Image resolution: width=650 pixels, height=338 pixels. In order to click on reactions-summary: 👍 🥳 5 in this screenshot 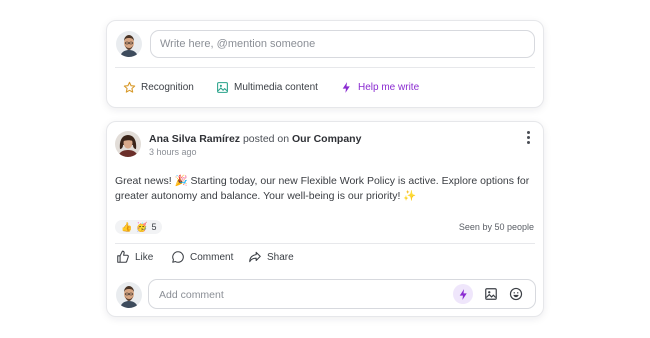, I will do `click(139, 227)`.